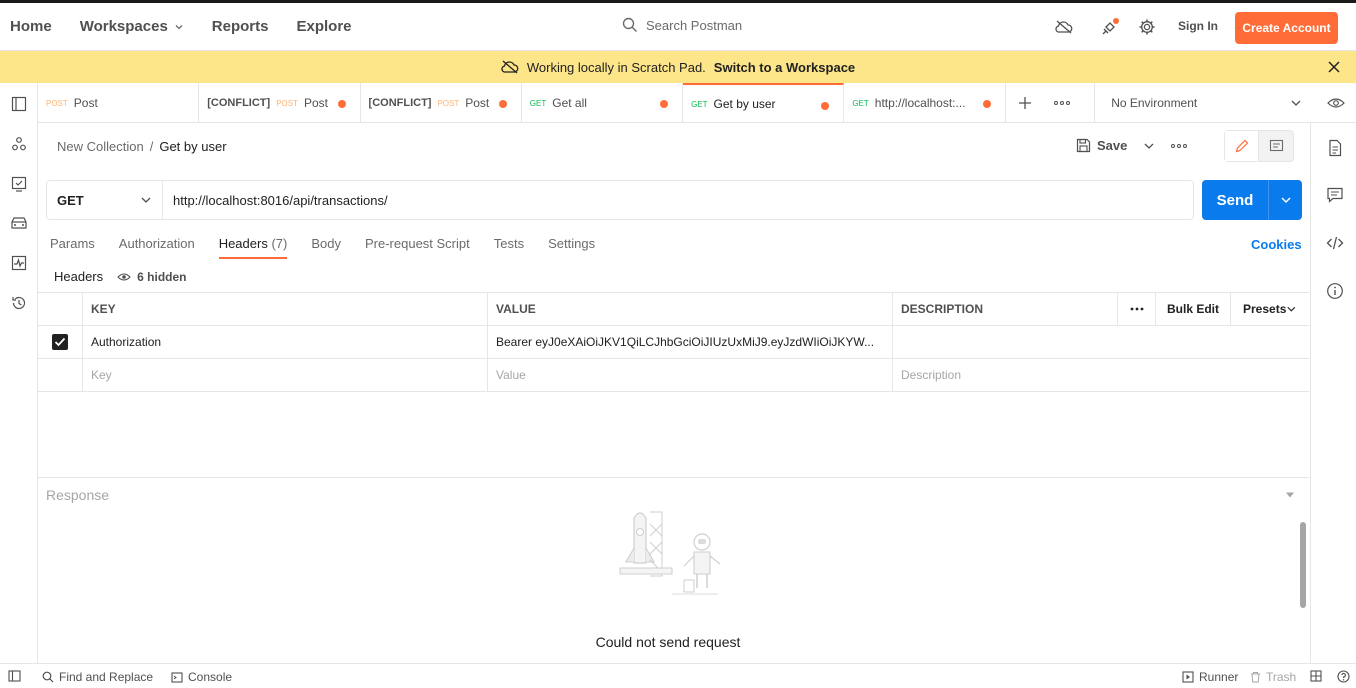 This screenshot has height=688, width=1356. What do you see at coordinates (1137, 309) in the screenshot?
I see `table-more-button` at bounding box center [1137, 309].